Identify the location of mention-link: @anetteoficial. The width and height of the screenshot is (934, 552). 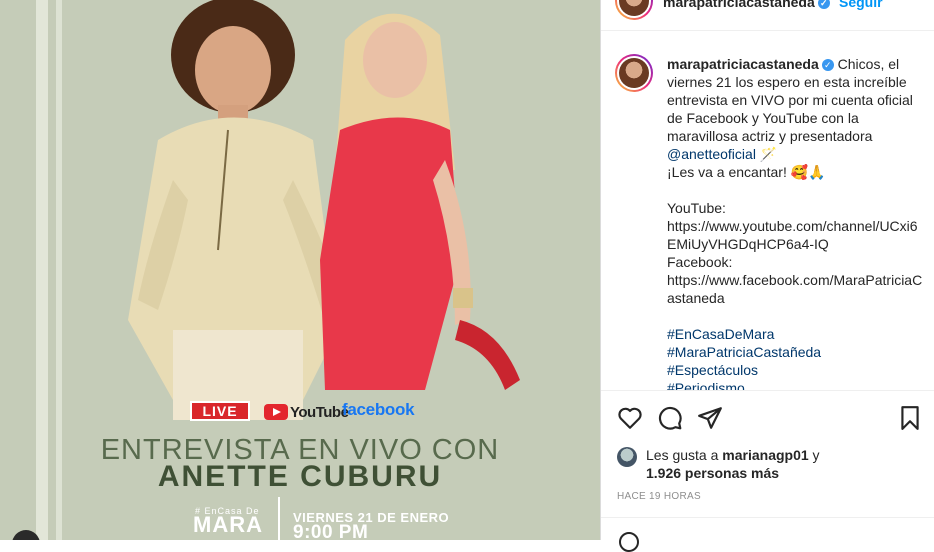
(711, 154).